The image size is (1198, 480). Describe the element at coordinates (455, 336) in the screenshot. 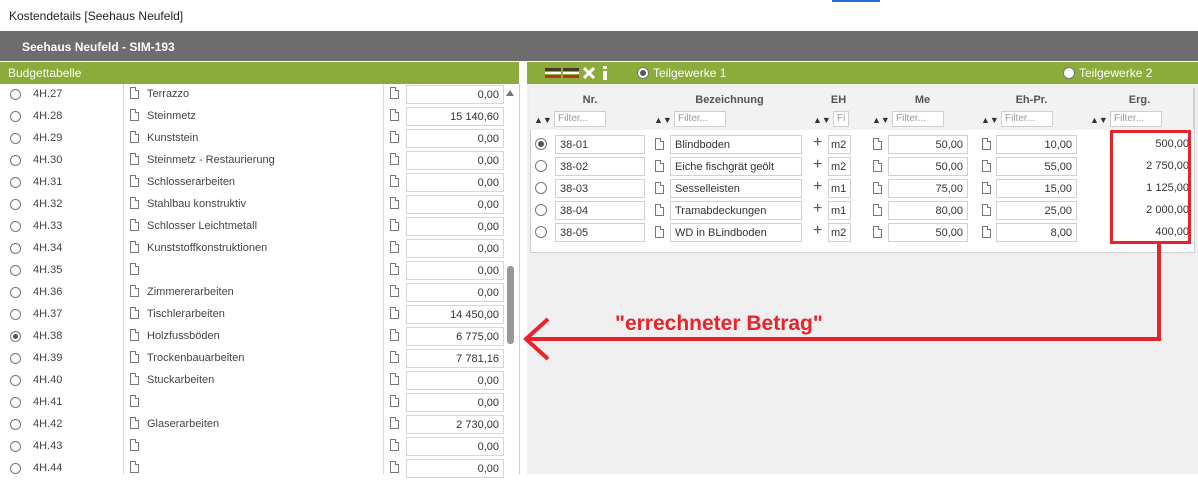

I see `budget-value-field: 6 775,00` at that location.